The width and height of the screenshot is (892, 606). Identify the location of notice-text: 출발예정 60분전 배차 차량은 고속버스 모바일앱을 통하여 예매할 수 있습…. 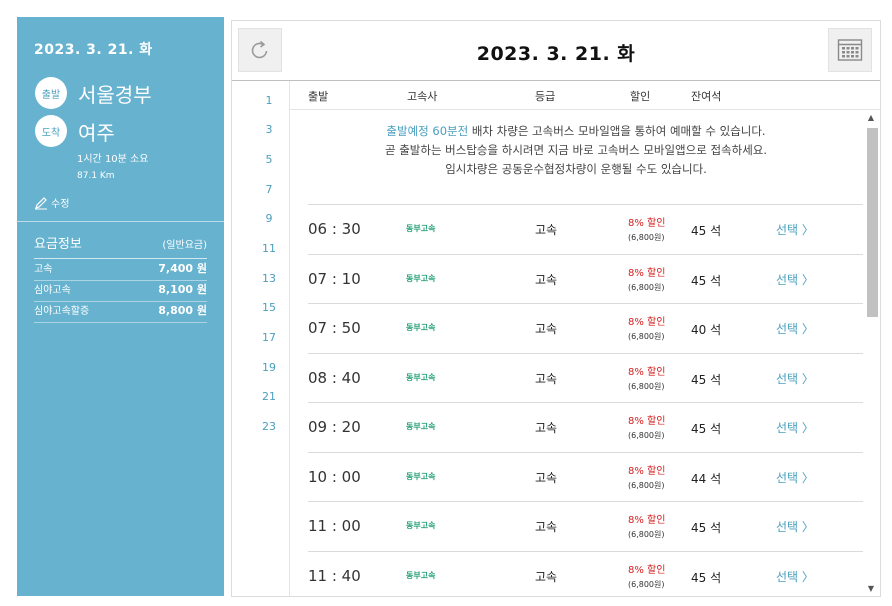
(576, 150).